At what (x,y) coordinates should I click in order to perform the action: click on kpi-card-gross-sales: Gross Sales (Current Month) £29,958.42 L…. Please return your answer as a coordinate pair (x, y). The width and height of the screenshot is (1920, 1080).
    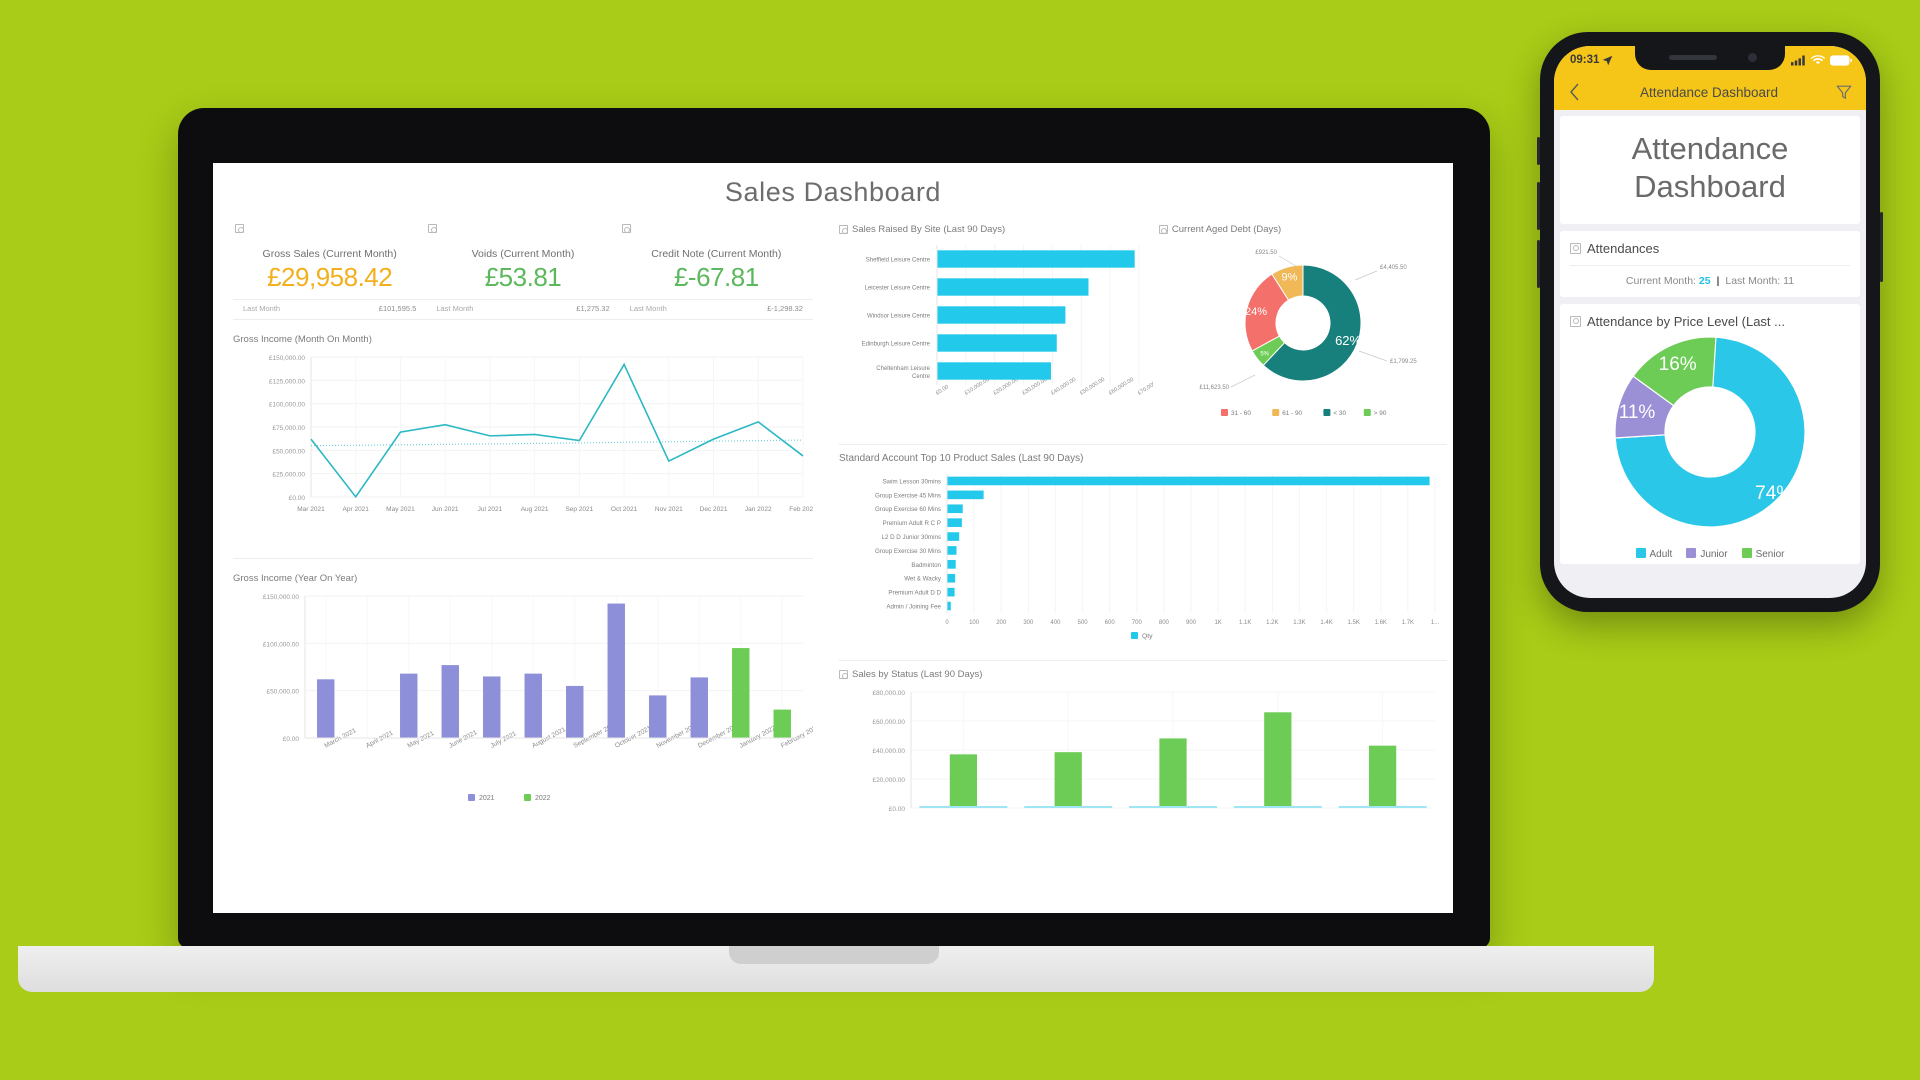
    Looking at the image, I should click on (330, 268).